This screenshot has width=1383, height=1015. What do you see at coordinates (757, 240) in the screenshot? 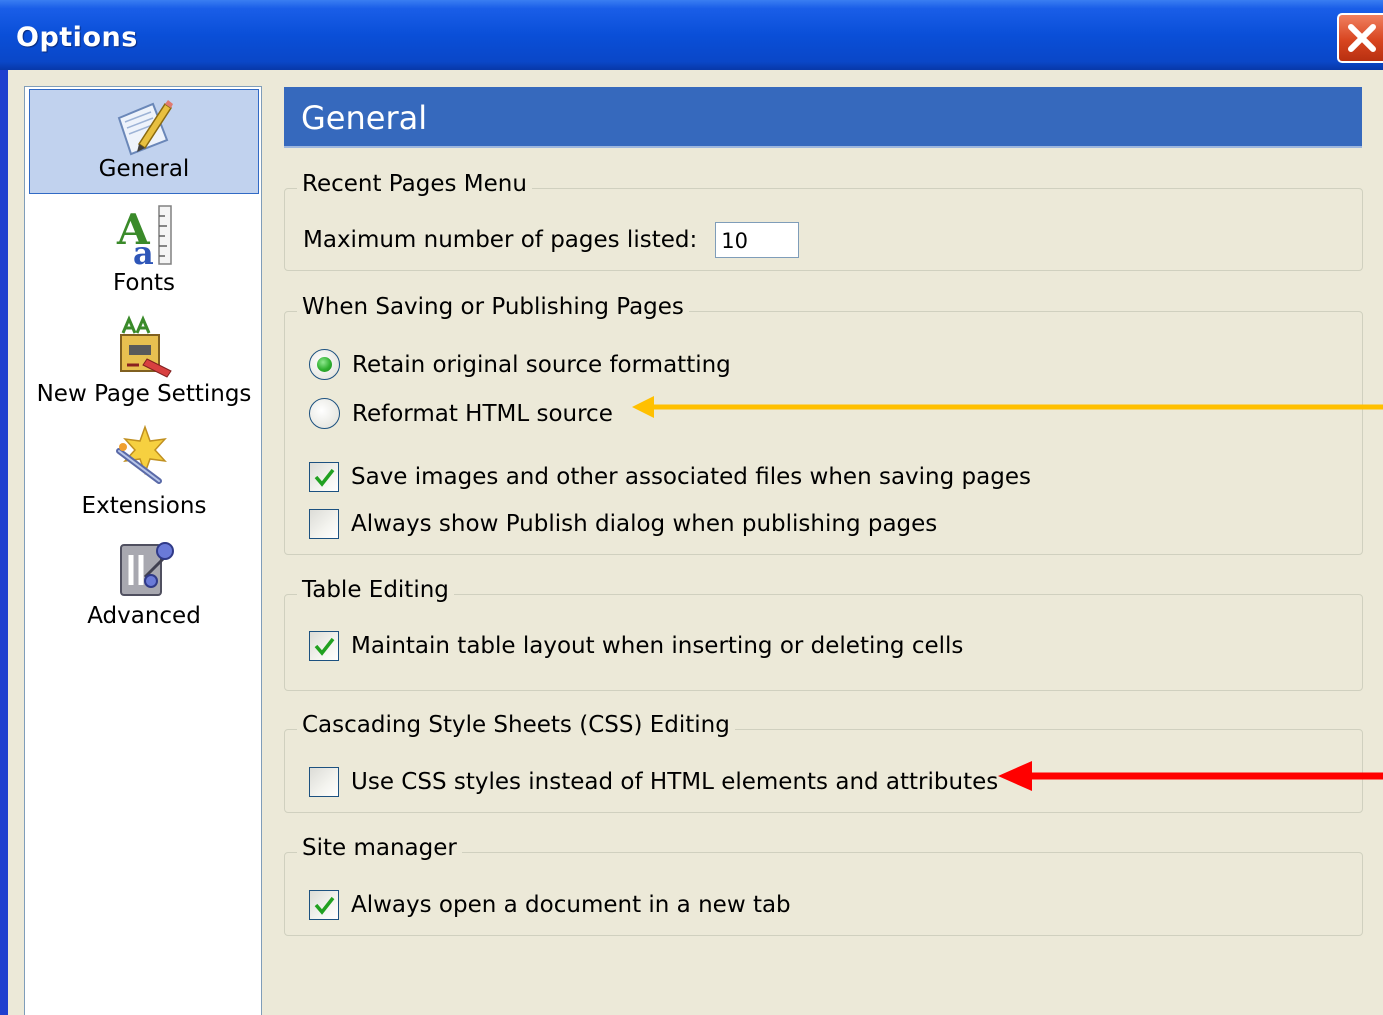
I see `max-pages-input: 10` at bounding box center [757, 240].